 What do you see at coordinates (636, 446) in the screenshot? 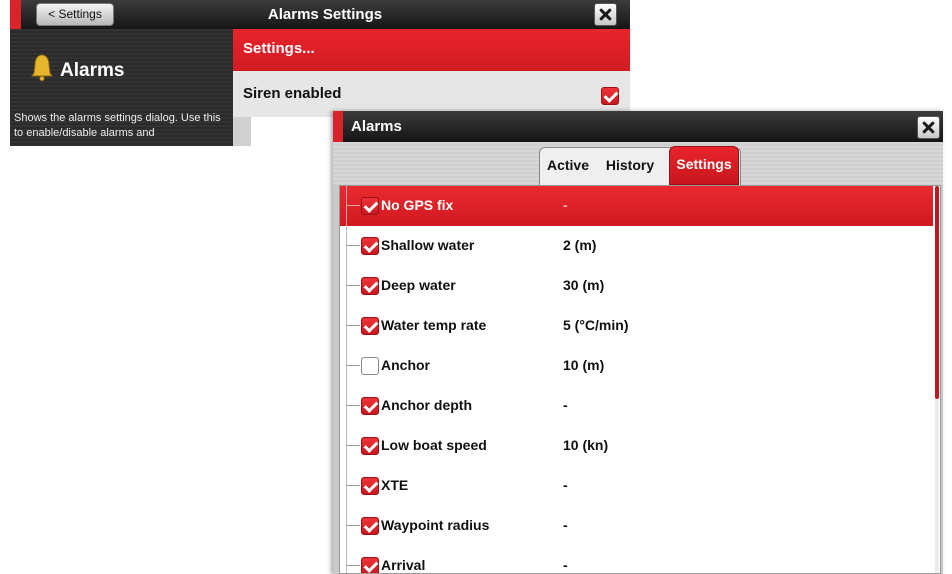
I see `alarm-row: Low boat speed 10 (kn)` at bounding box center [636, 446].